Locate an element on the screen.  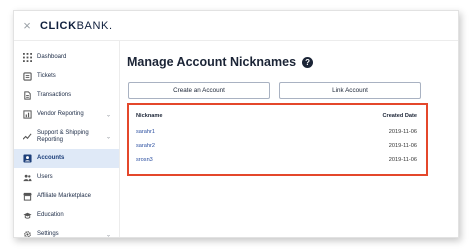
sidebar-item-vendor-reporting: Vendor Reporting ⌄ is located at coordinates (66, 114).